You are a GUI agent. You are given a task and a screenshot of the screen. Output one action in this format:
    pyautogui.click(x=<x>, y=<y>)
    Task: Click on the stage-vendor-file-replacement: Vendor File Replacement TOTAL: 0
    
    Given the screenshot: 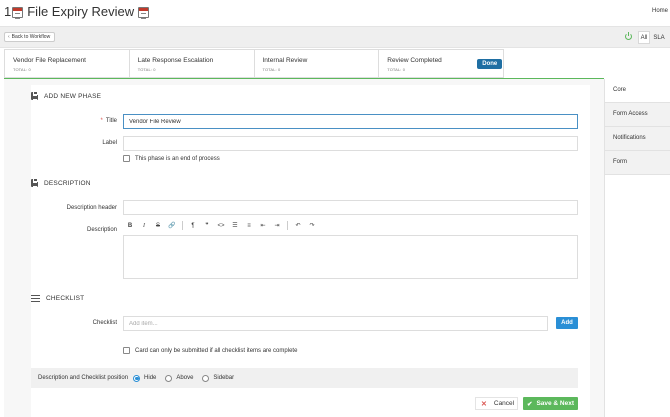 What is the action you would take?
    pyautogui.click(x=67, y=63)
    